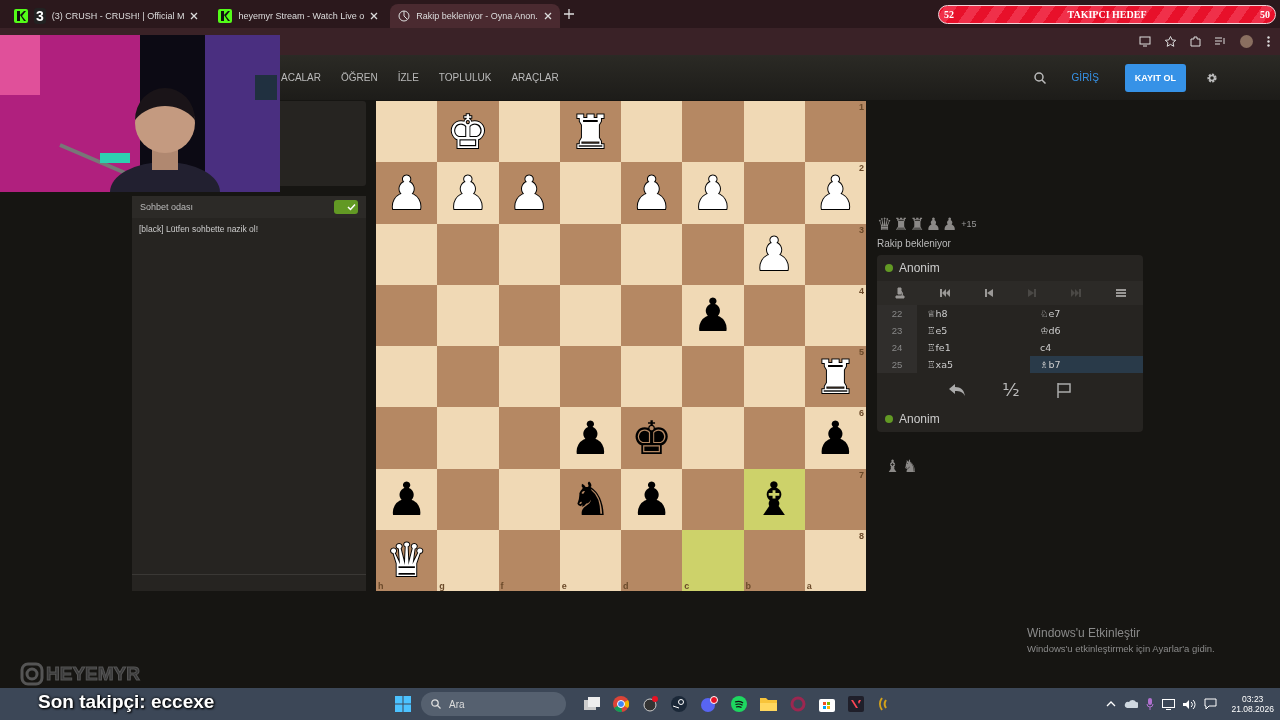 The width and height of the screenshot is (1280, 720). Describe the element at coordinates (298, 16) in the screenshot. I see `browser-tab: heyemyr Stream - Watch Live o` at that location.